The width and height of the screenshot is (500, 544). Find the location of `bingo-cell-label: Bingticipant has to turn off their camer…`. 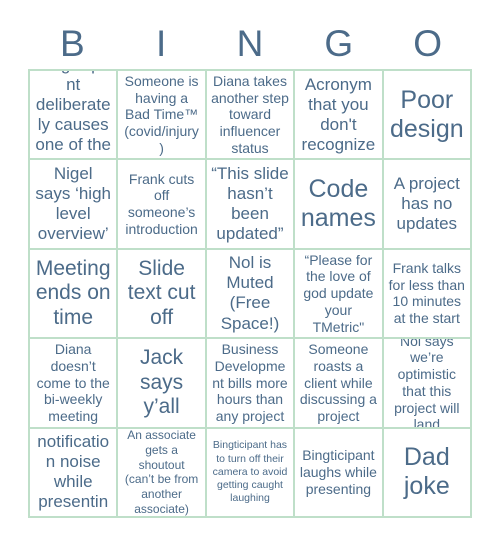

bingo-cell-label: Bingticipant has to turn off their camer… is located at coordinates (250, 471).